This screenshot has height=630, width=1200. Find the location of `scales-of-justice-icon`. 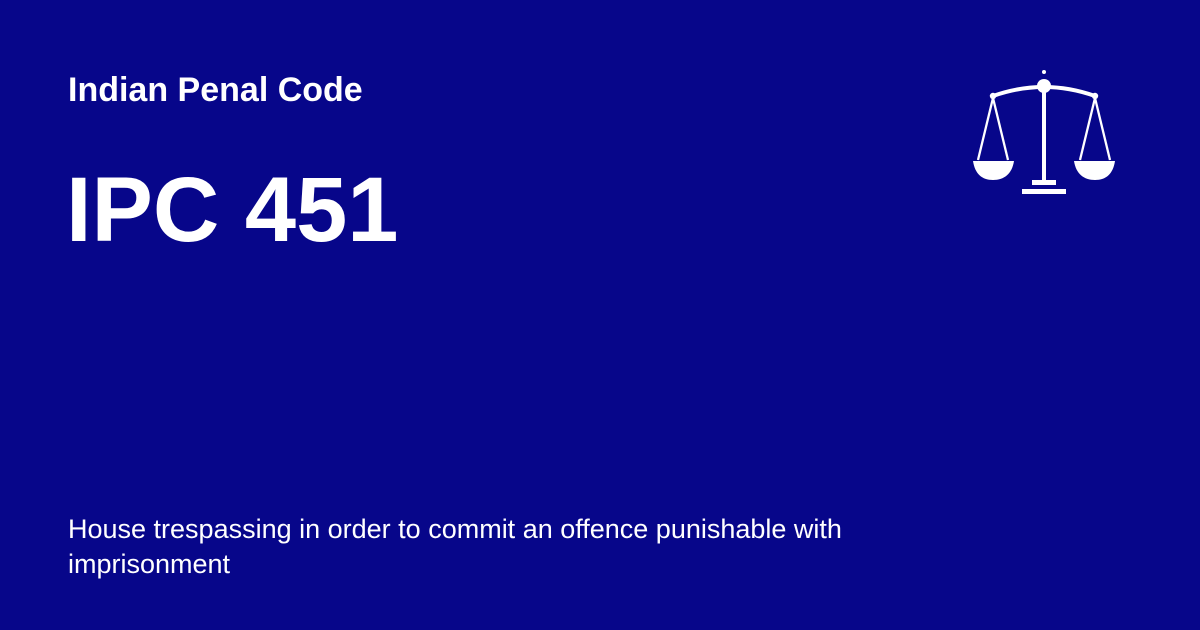

scales-of-justice-icon is located at coordinates (1044, 132).